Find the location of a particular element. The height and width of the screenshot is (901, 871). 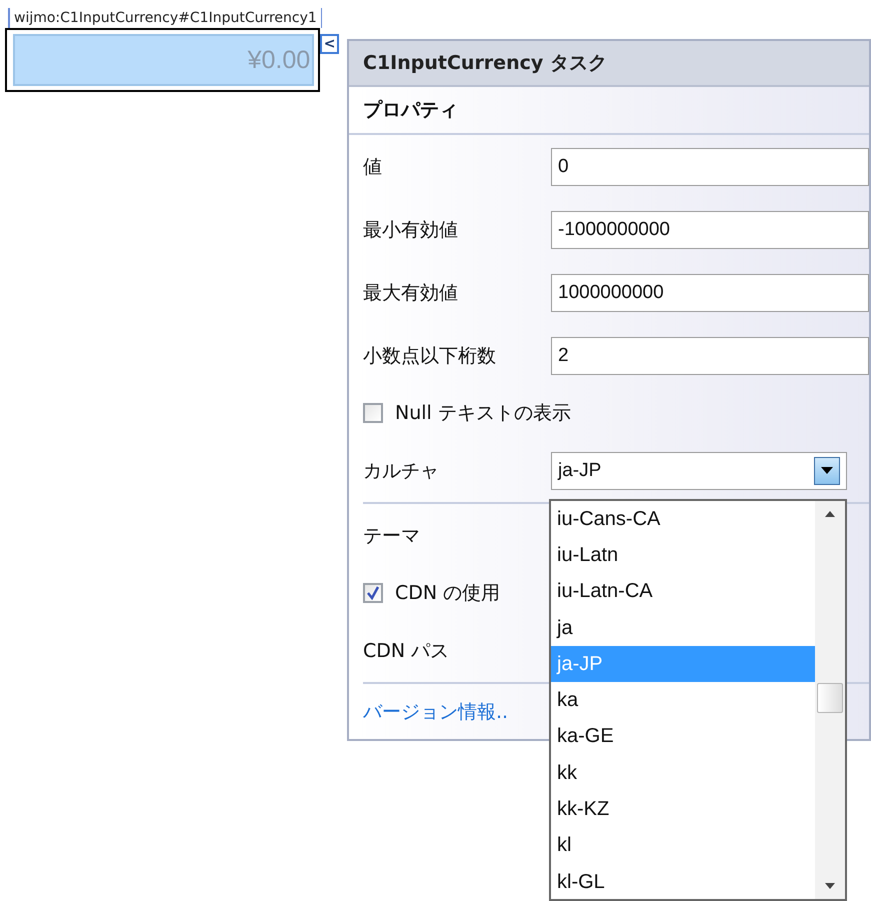

field-label: 最大有効値 is located at coordinates (410, 293).